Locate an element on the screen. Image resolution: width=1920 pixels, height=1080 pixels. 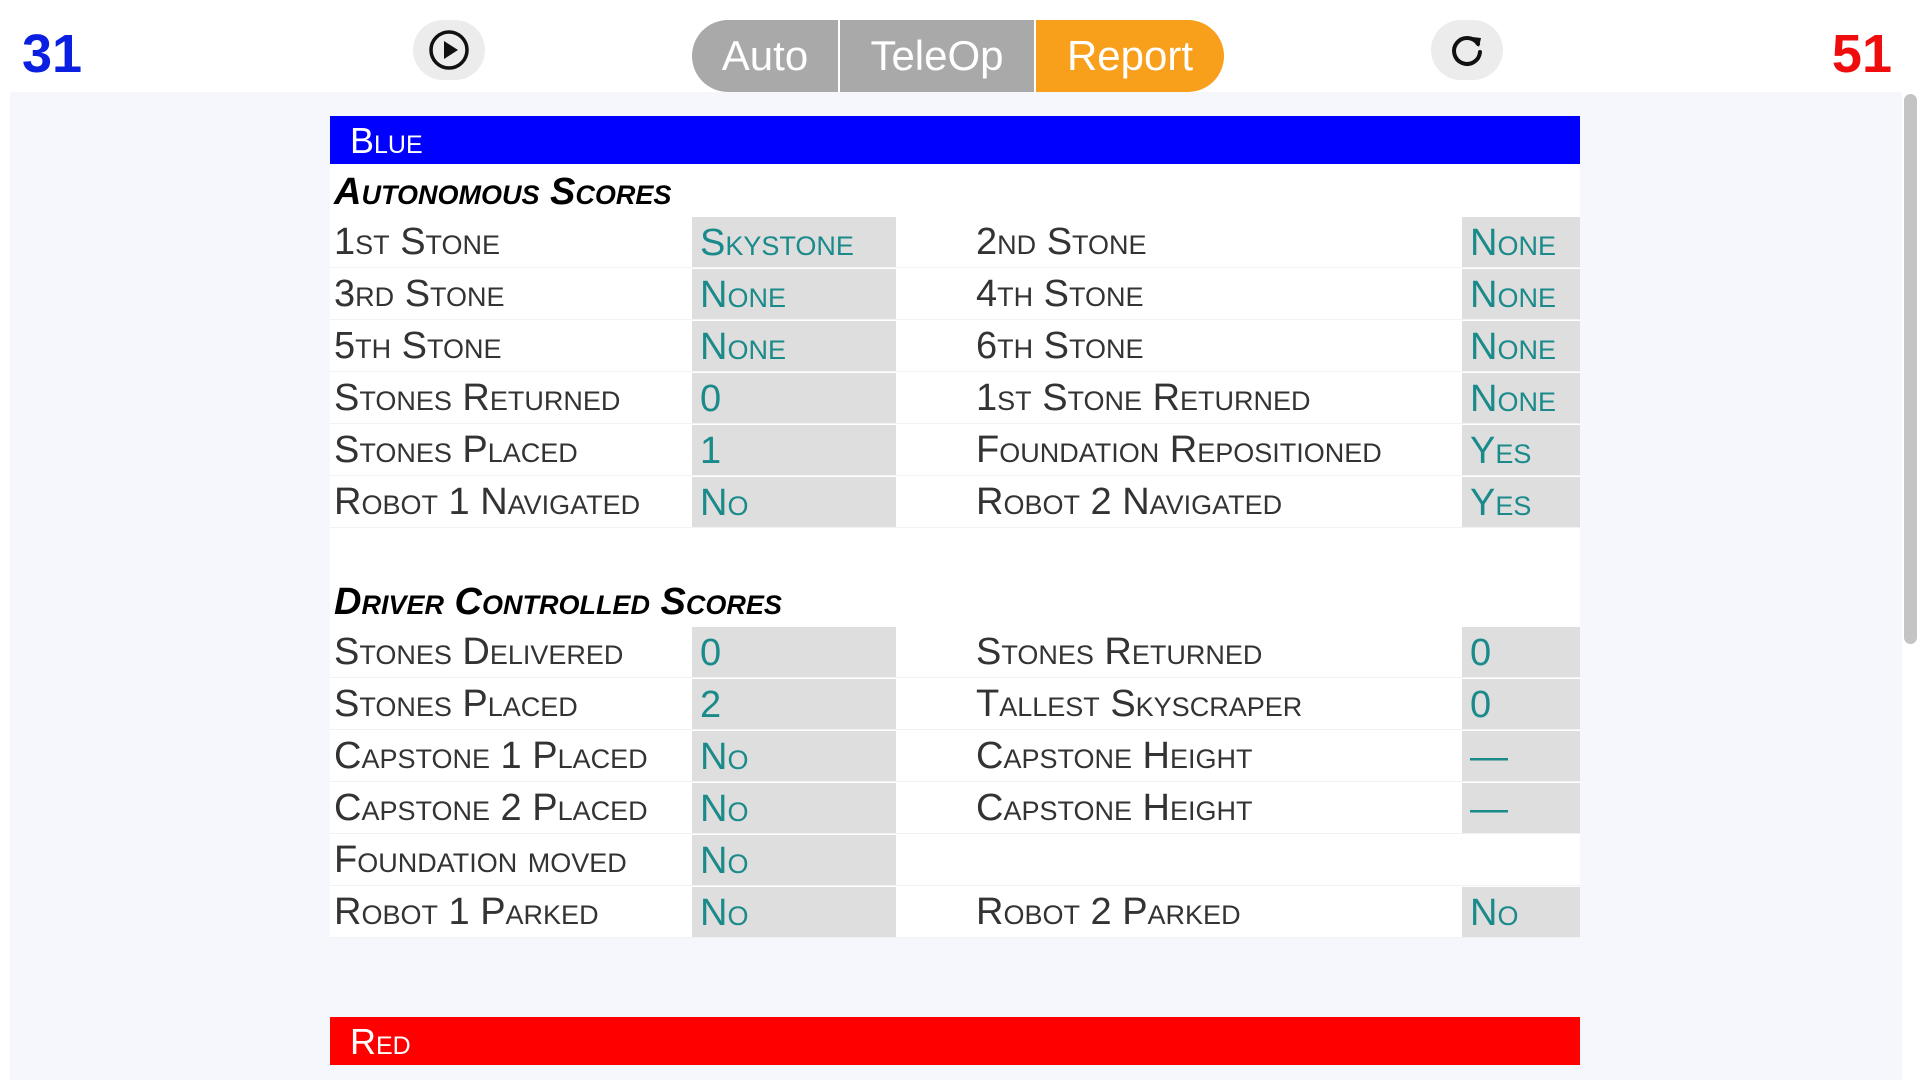
score-label: Robot 1 Parked is located at coordinates (466, 912).